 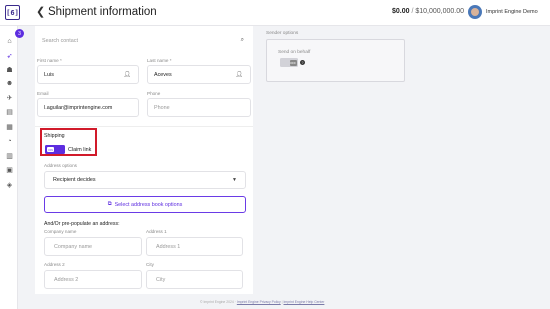 What do you see at coordinates (242, 40) in the screenshot?
I see `search-icon: ⌕` at bounding box center [242, 40].